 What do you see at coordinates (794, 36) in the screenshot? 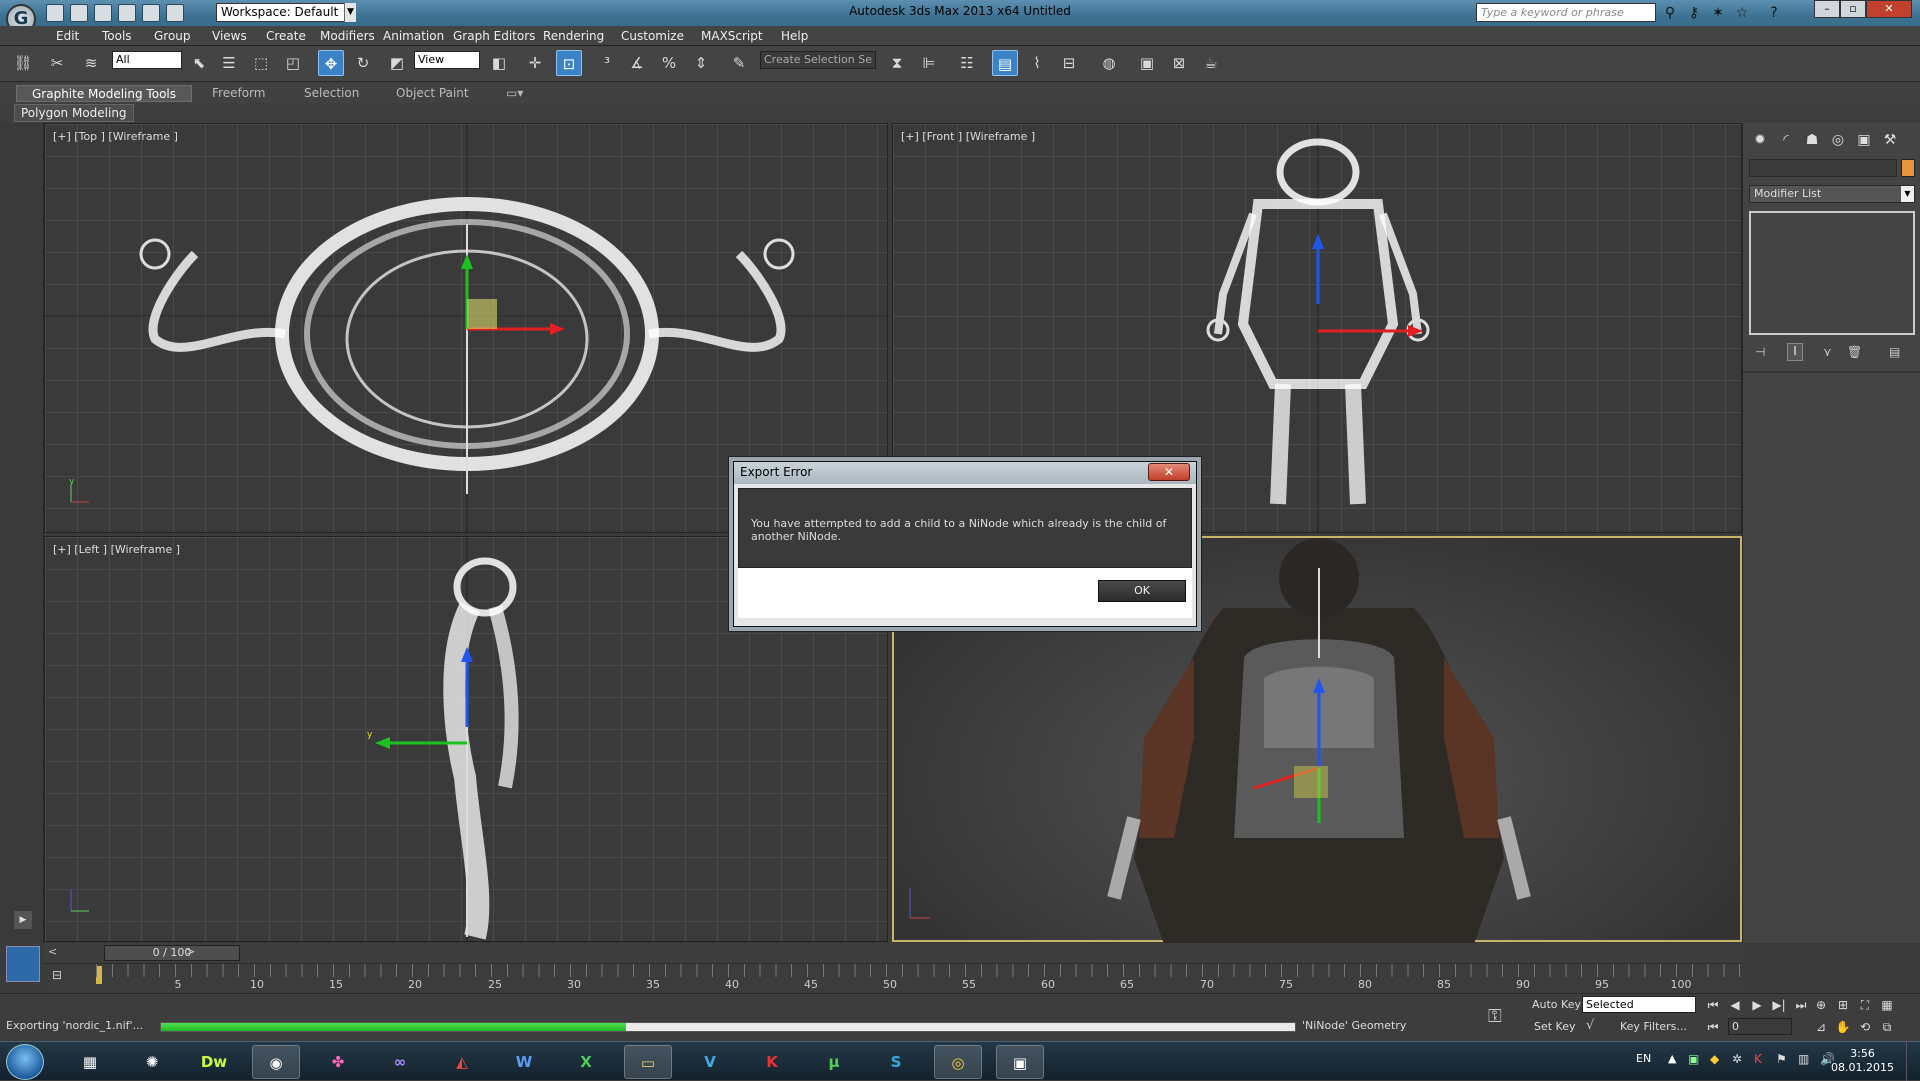
I see `menu-help: Help` at bounding box center [794, 36].